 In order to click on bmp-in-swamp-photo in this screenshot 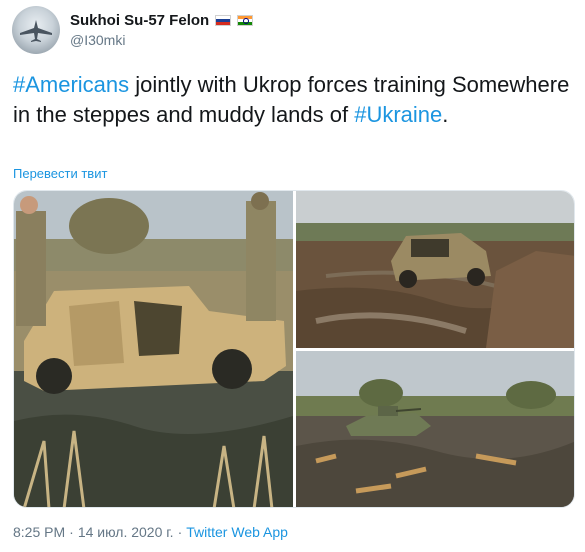, I will do `click(435, 429)`.